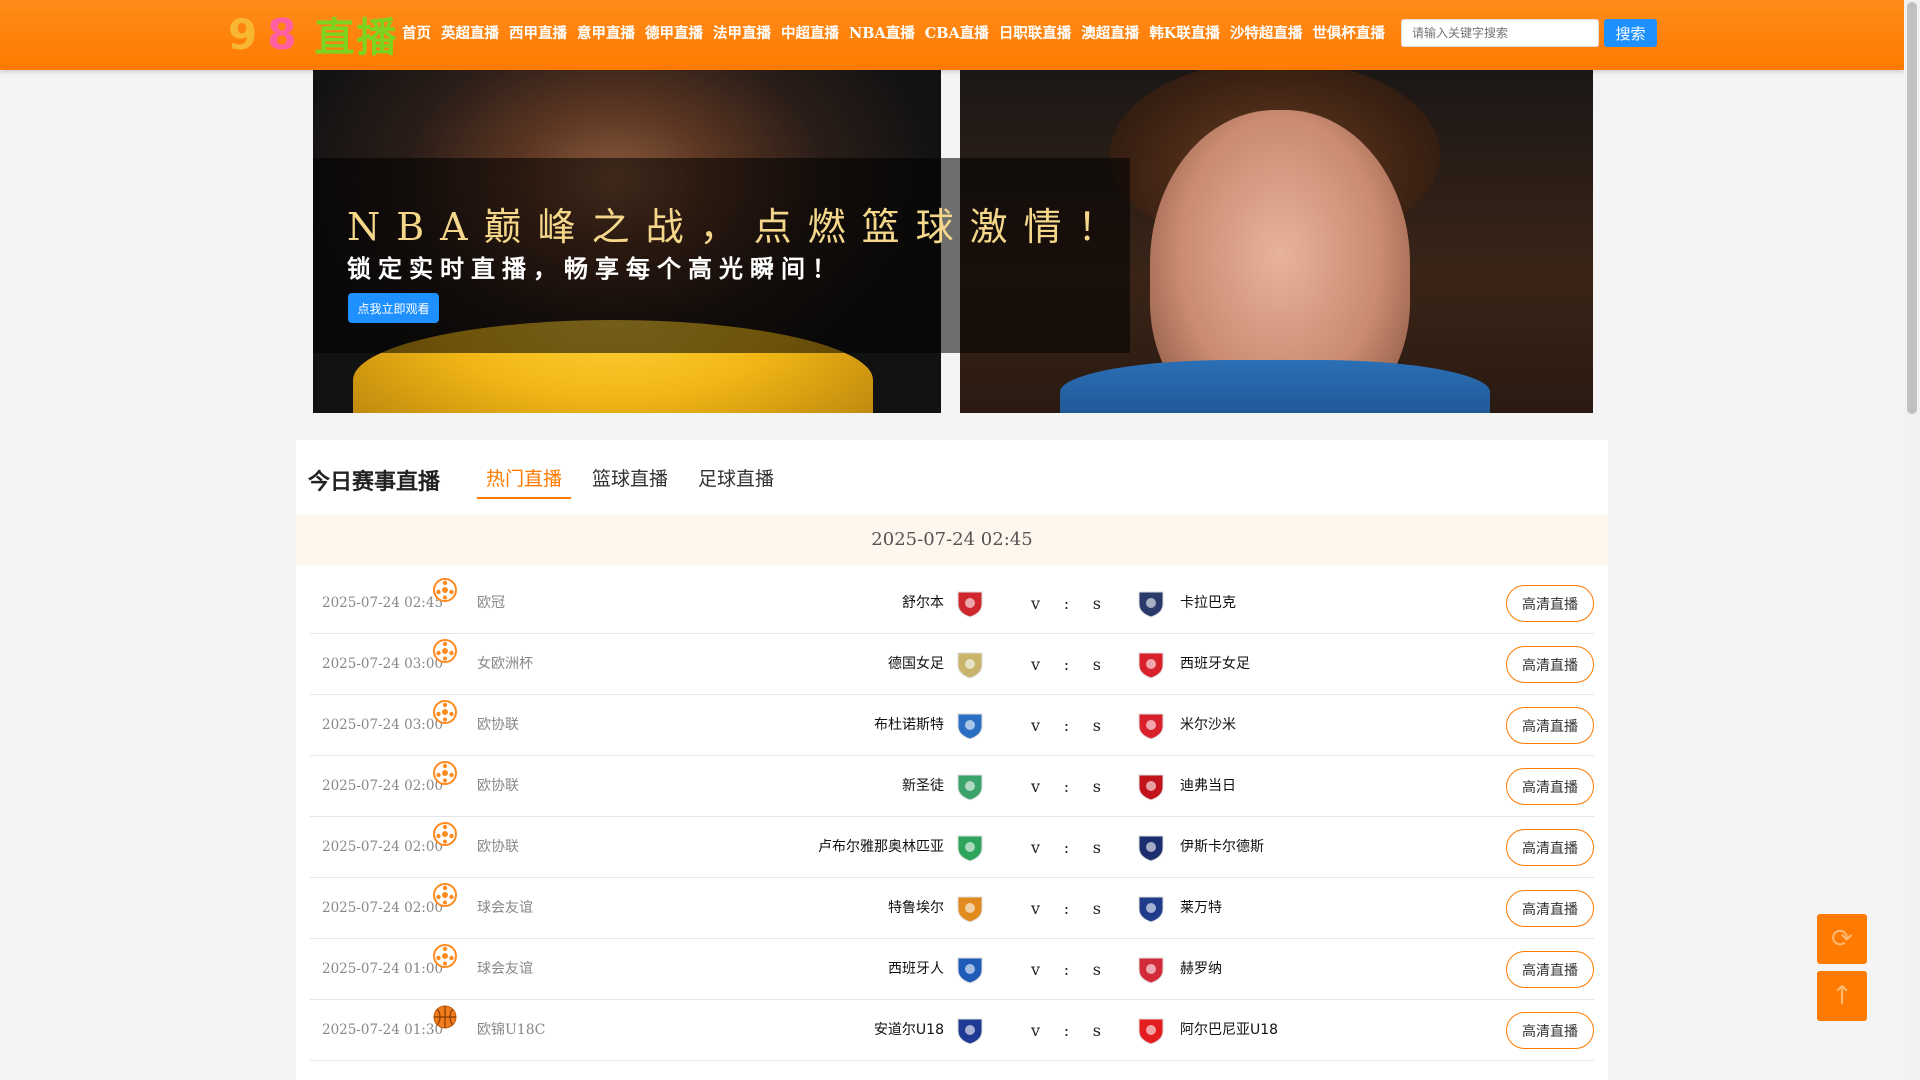  Describe the element at coordinates (909, 1030) in the screenshot. I see `home-team: 安道尔U18` at that location.